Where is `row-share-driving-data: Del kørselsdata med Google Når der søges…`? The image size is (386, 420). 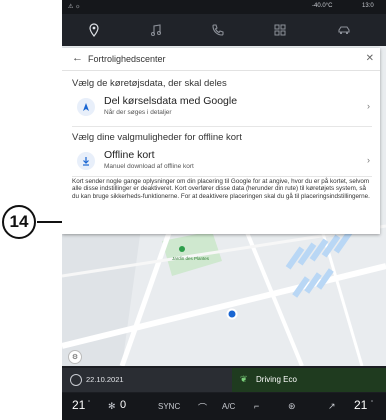
row-share-driving-data: Del kørselsdata med Google Når der søges… is located at coordinates (221, 107).